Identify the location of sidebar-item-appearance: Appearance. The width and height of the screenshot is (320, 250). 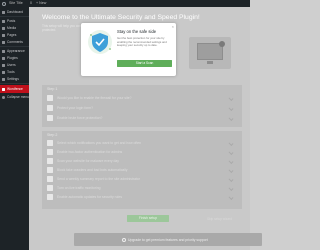
(14, 51).